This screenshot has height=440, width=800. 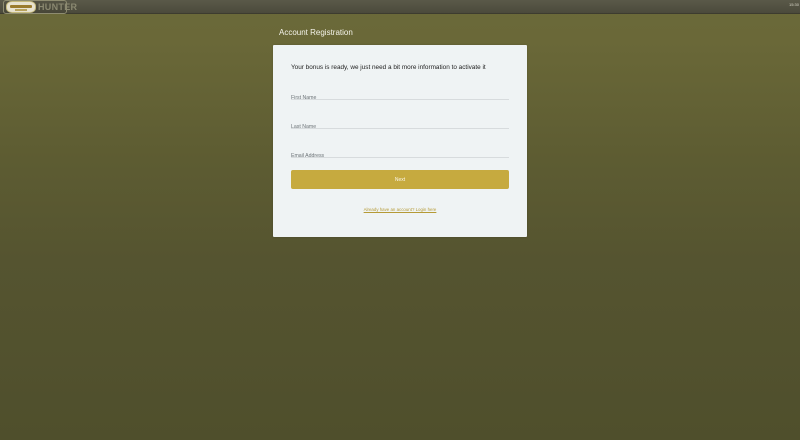 I want to click on first-name-field, so click(x=400, y=95).